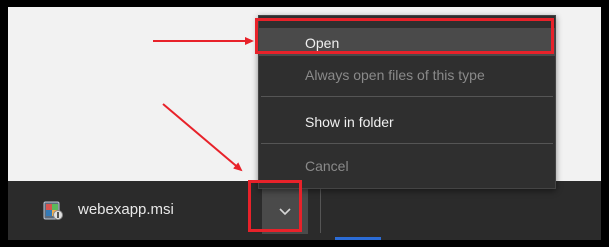 The image size is (609, 247). Describe the element at coordinates (349, 122) in the screenshot. I see `menu-item-show-in-folder-label: Show in folder` at that location.